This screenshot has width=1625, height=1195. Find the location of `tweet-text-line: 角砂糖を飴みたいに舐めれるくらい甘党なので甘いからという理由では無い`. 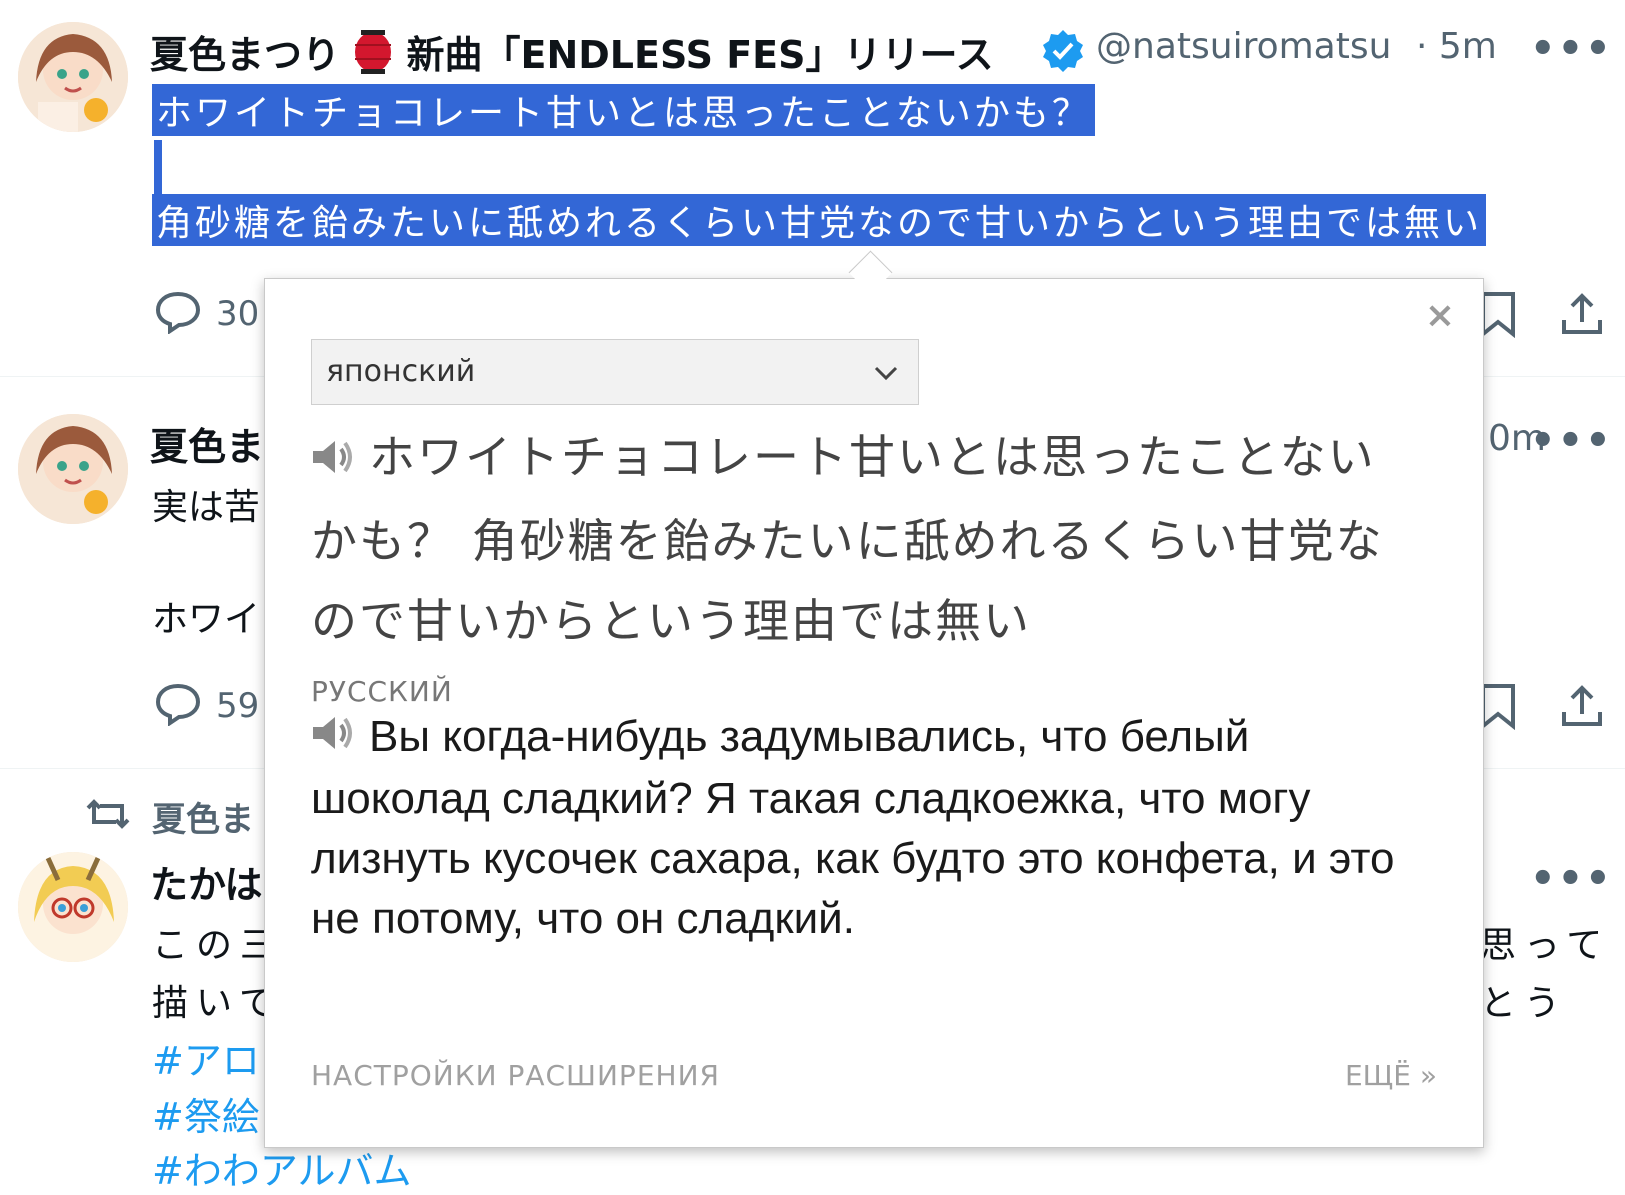

tweet-text-line: 角砂糖を飴みたいに舐めれるくらい甘党なので甘いからという理由では無い is located at coordinates (819, 220).